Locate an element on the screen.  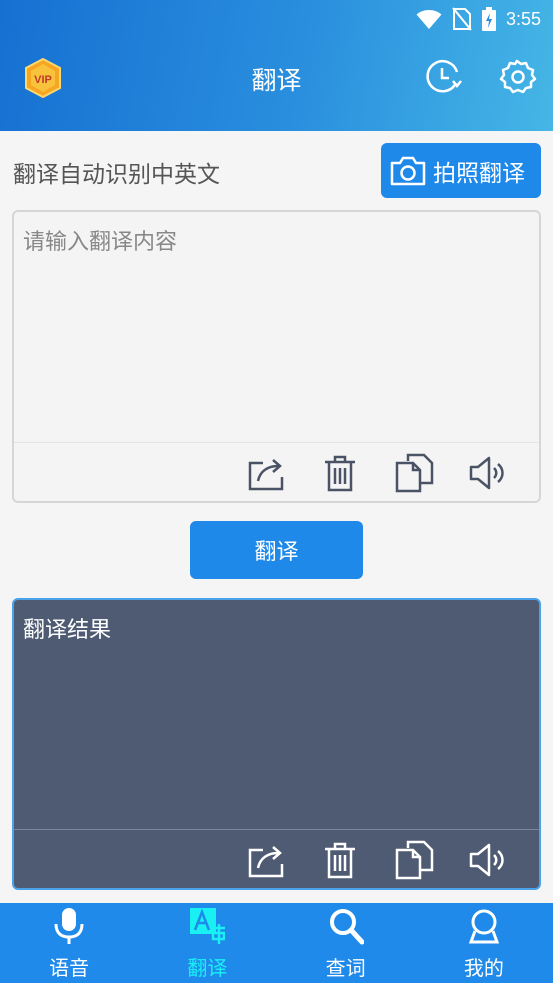
search-icon is located at coordinates (346, 927).